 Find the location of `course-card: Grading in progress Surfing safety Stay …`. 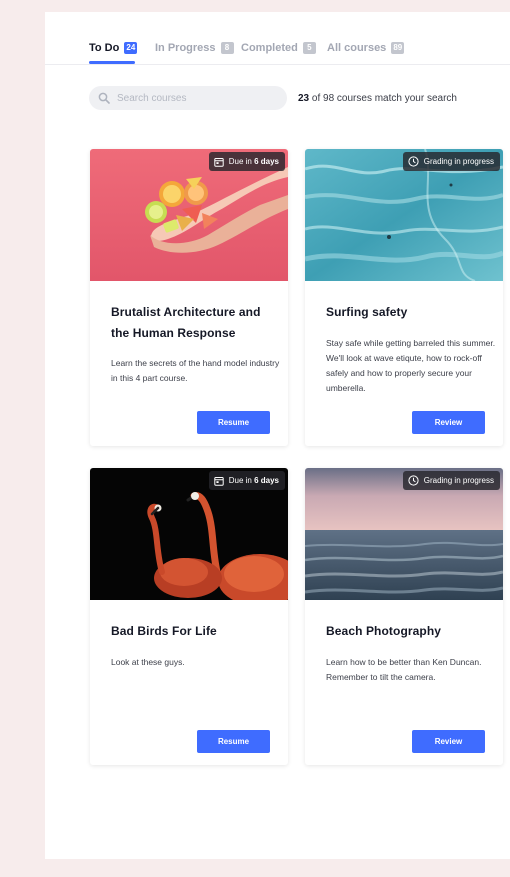

course-card: Grading in progress Surfing safety Stay … is located at coordinates (404, 297).